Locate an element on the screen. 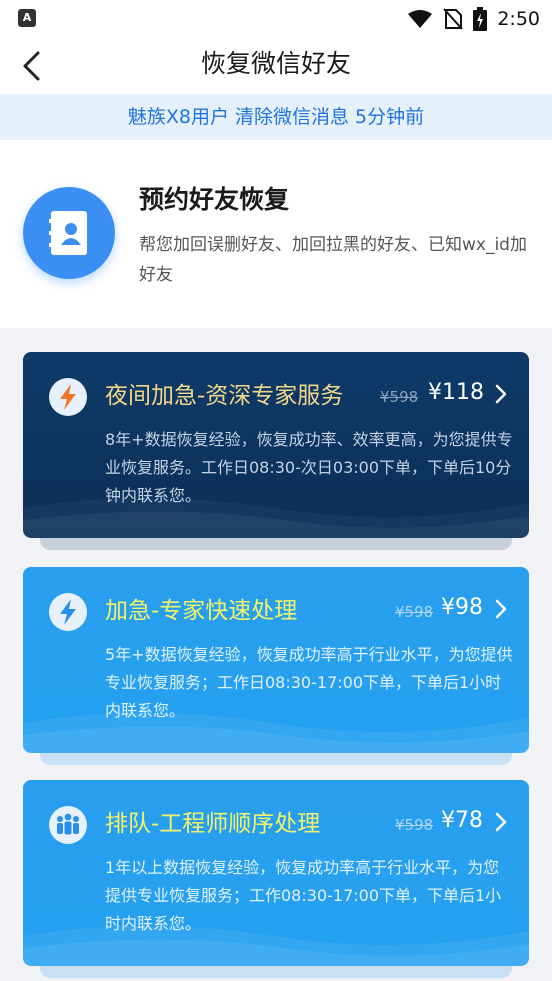 This screenshot has height=981, width=552. people-icon is located at coordinates (68, 825).